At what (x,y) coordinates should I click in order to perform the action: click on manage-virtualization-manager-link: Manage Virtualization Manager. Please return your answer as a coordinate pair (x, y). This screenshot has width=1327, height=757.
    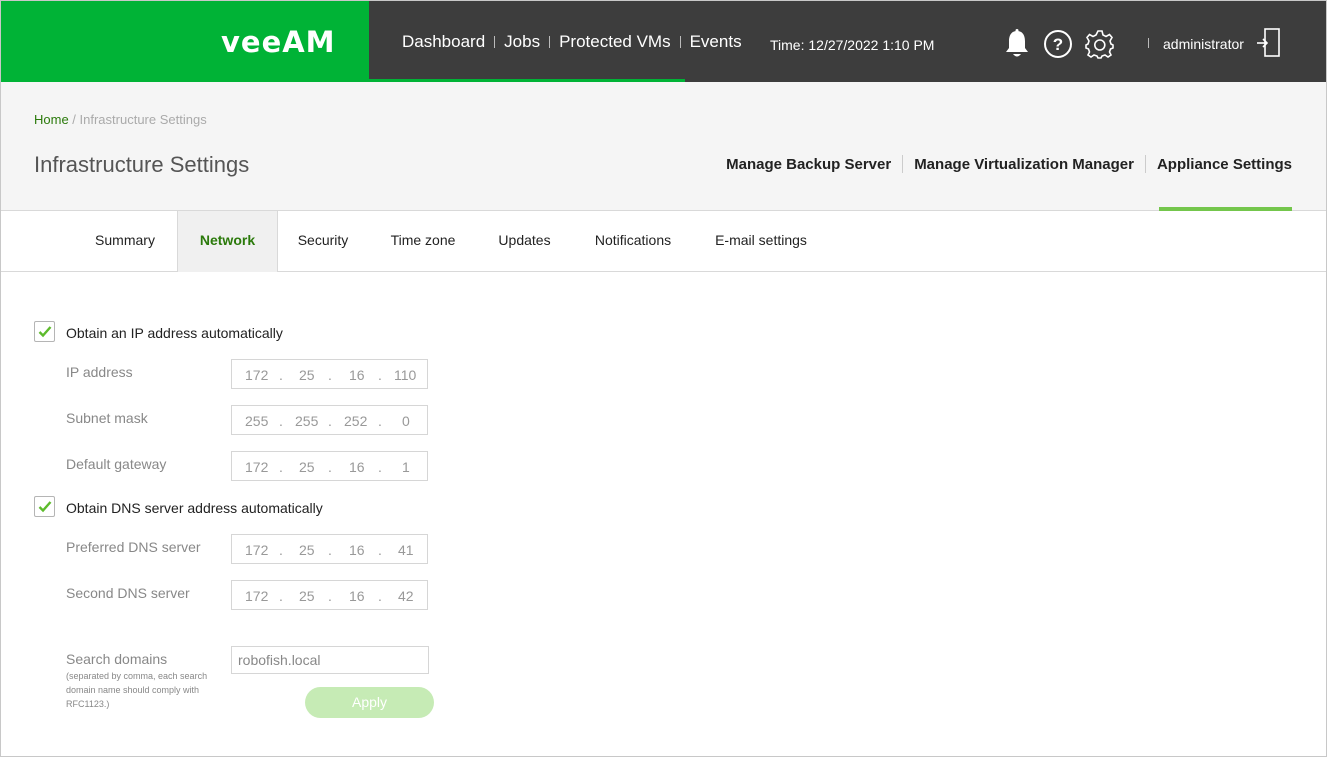
    Looking at the image, I should click on (1024, 164).